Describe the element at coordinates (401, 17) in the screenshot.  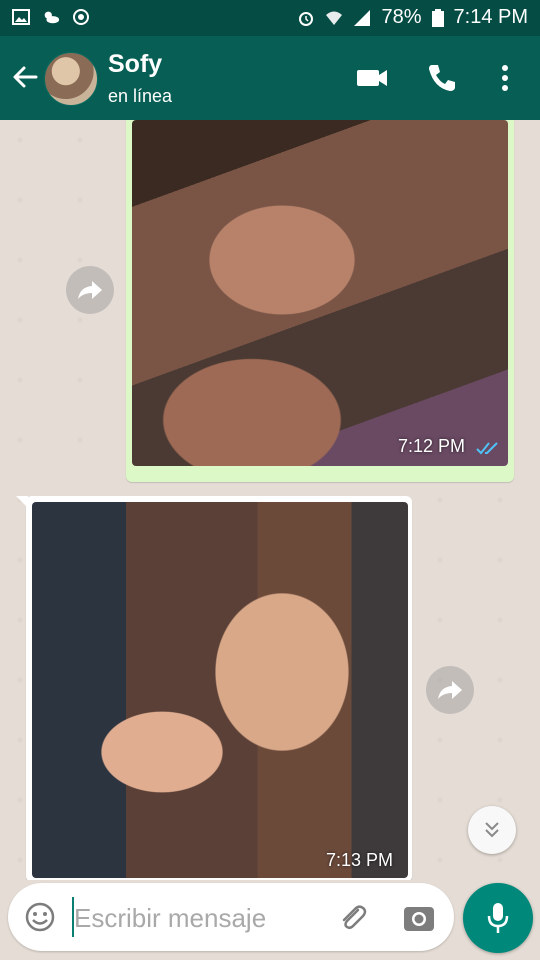
I see `battery-percent: 78%` at that location.